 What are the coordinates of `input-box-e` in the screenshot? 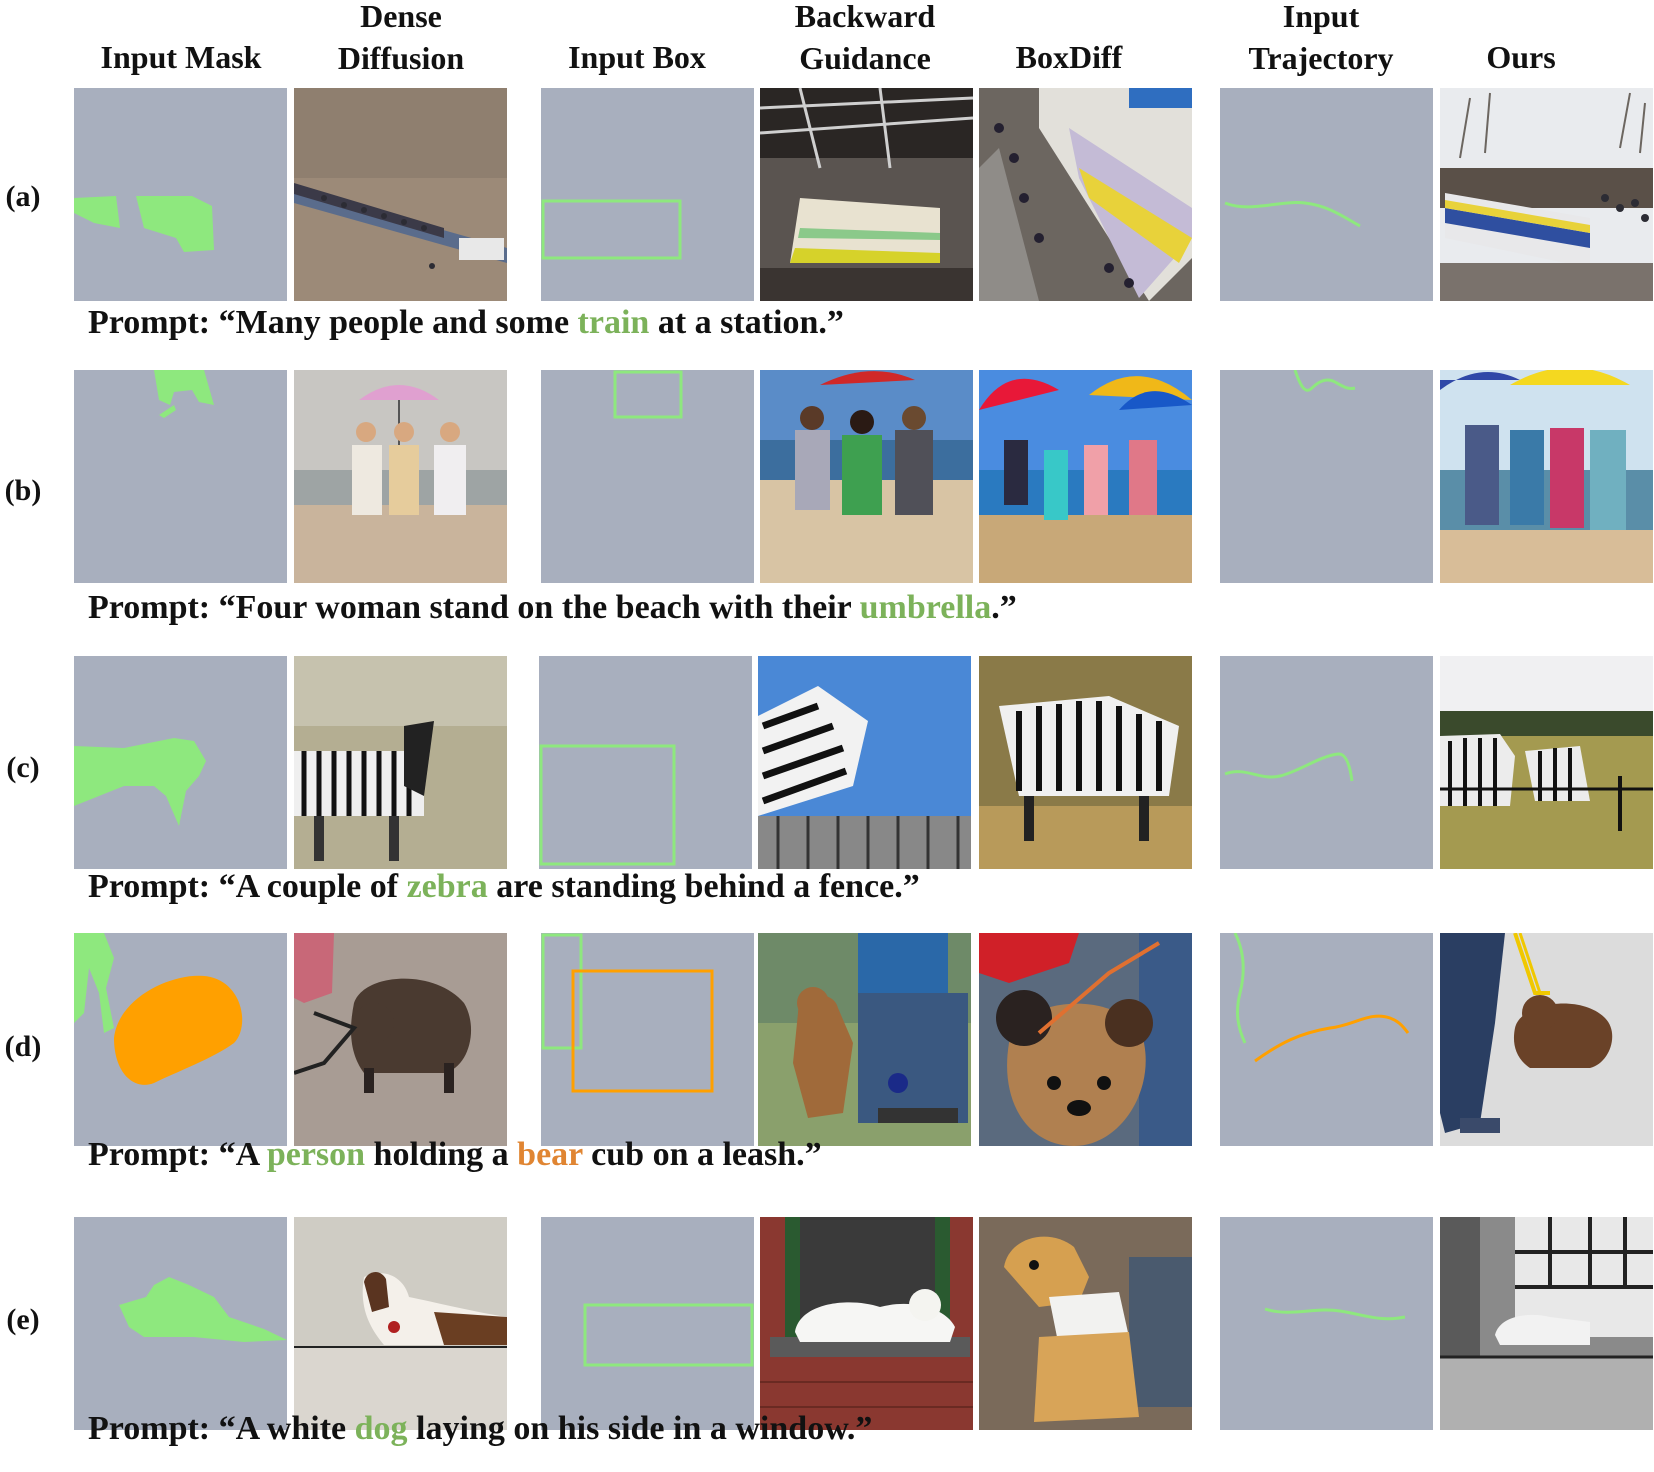 It's located at (647, 1323).